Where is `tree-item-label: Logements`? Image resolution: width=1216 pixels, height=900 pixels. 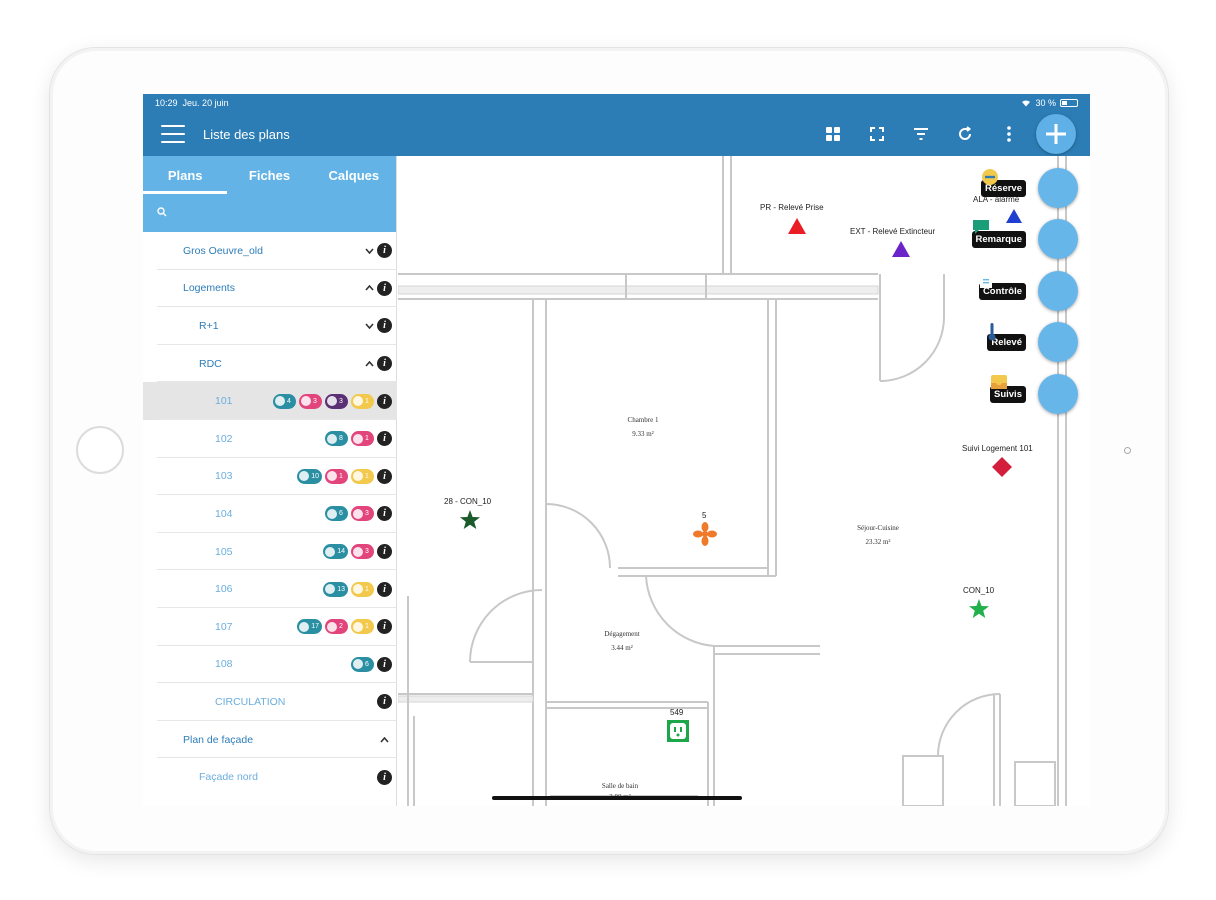
tree-item-label: Logements is located at coordinates (209, 288).